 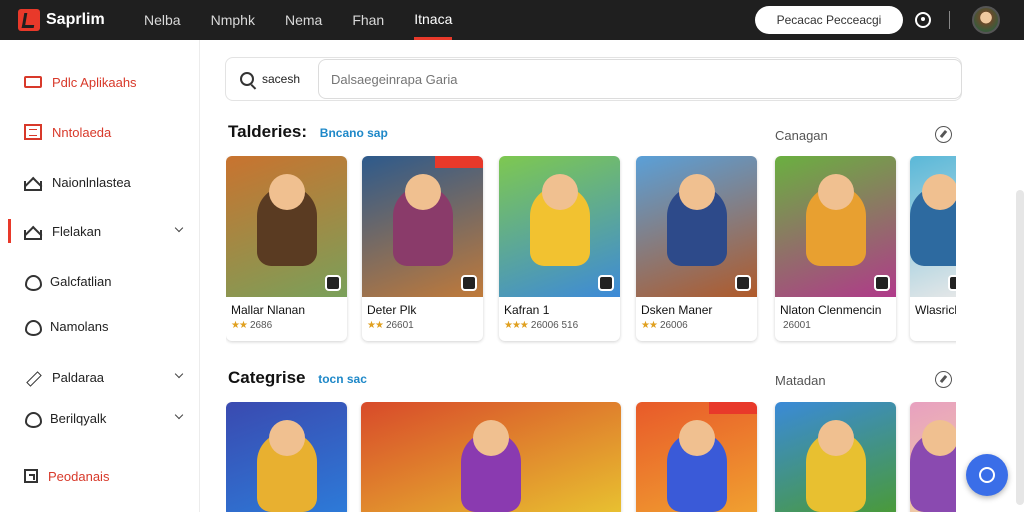 I want to click on game-rating: 26001, so click(x=835, y=324).